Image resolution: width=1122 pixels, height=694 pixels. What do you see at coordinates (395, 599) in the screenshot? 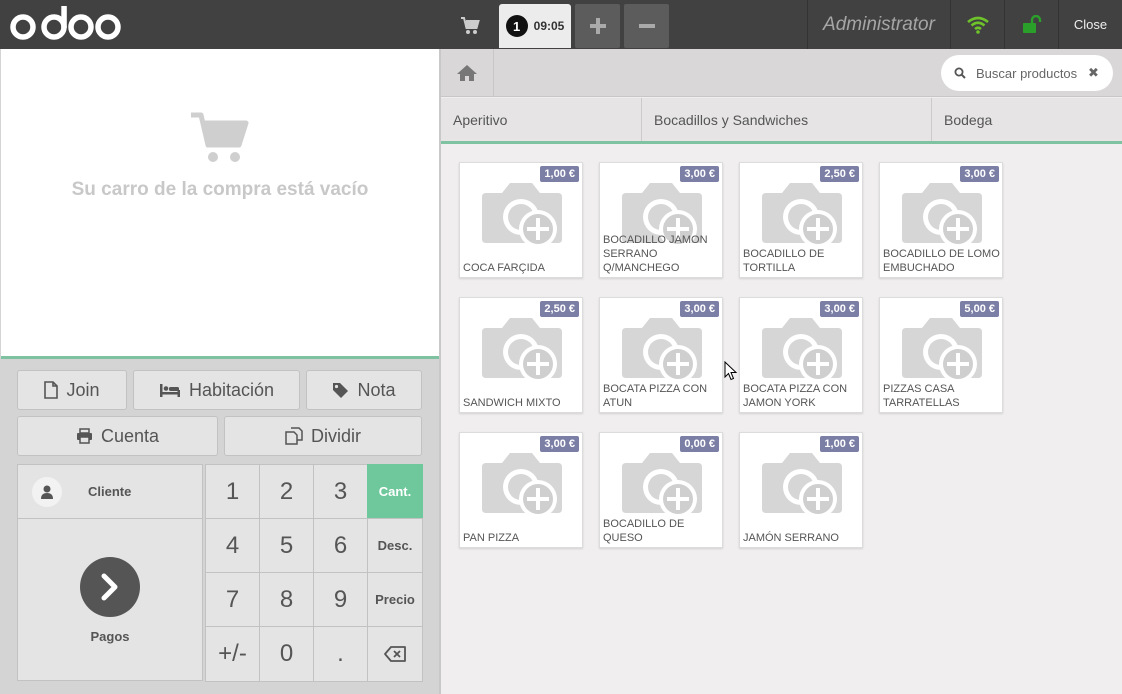
I see `mode-price-button: Precio` at bounding box center [395, 599].